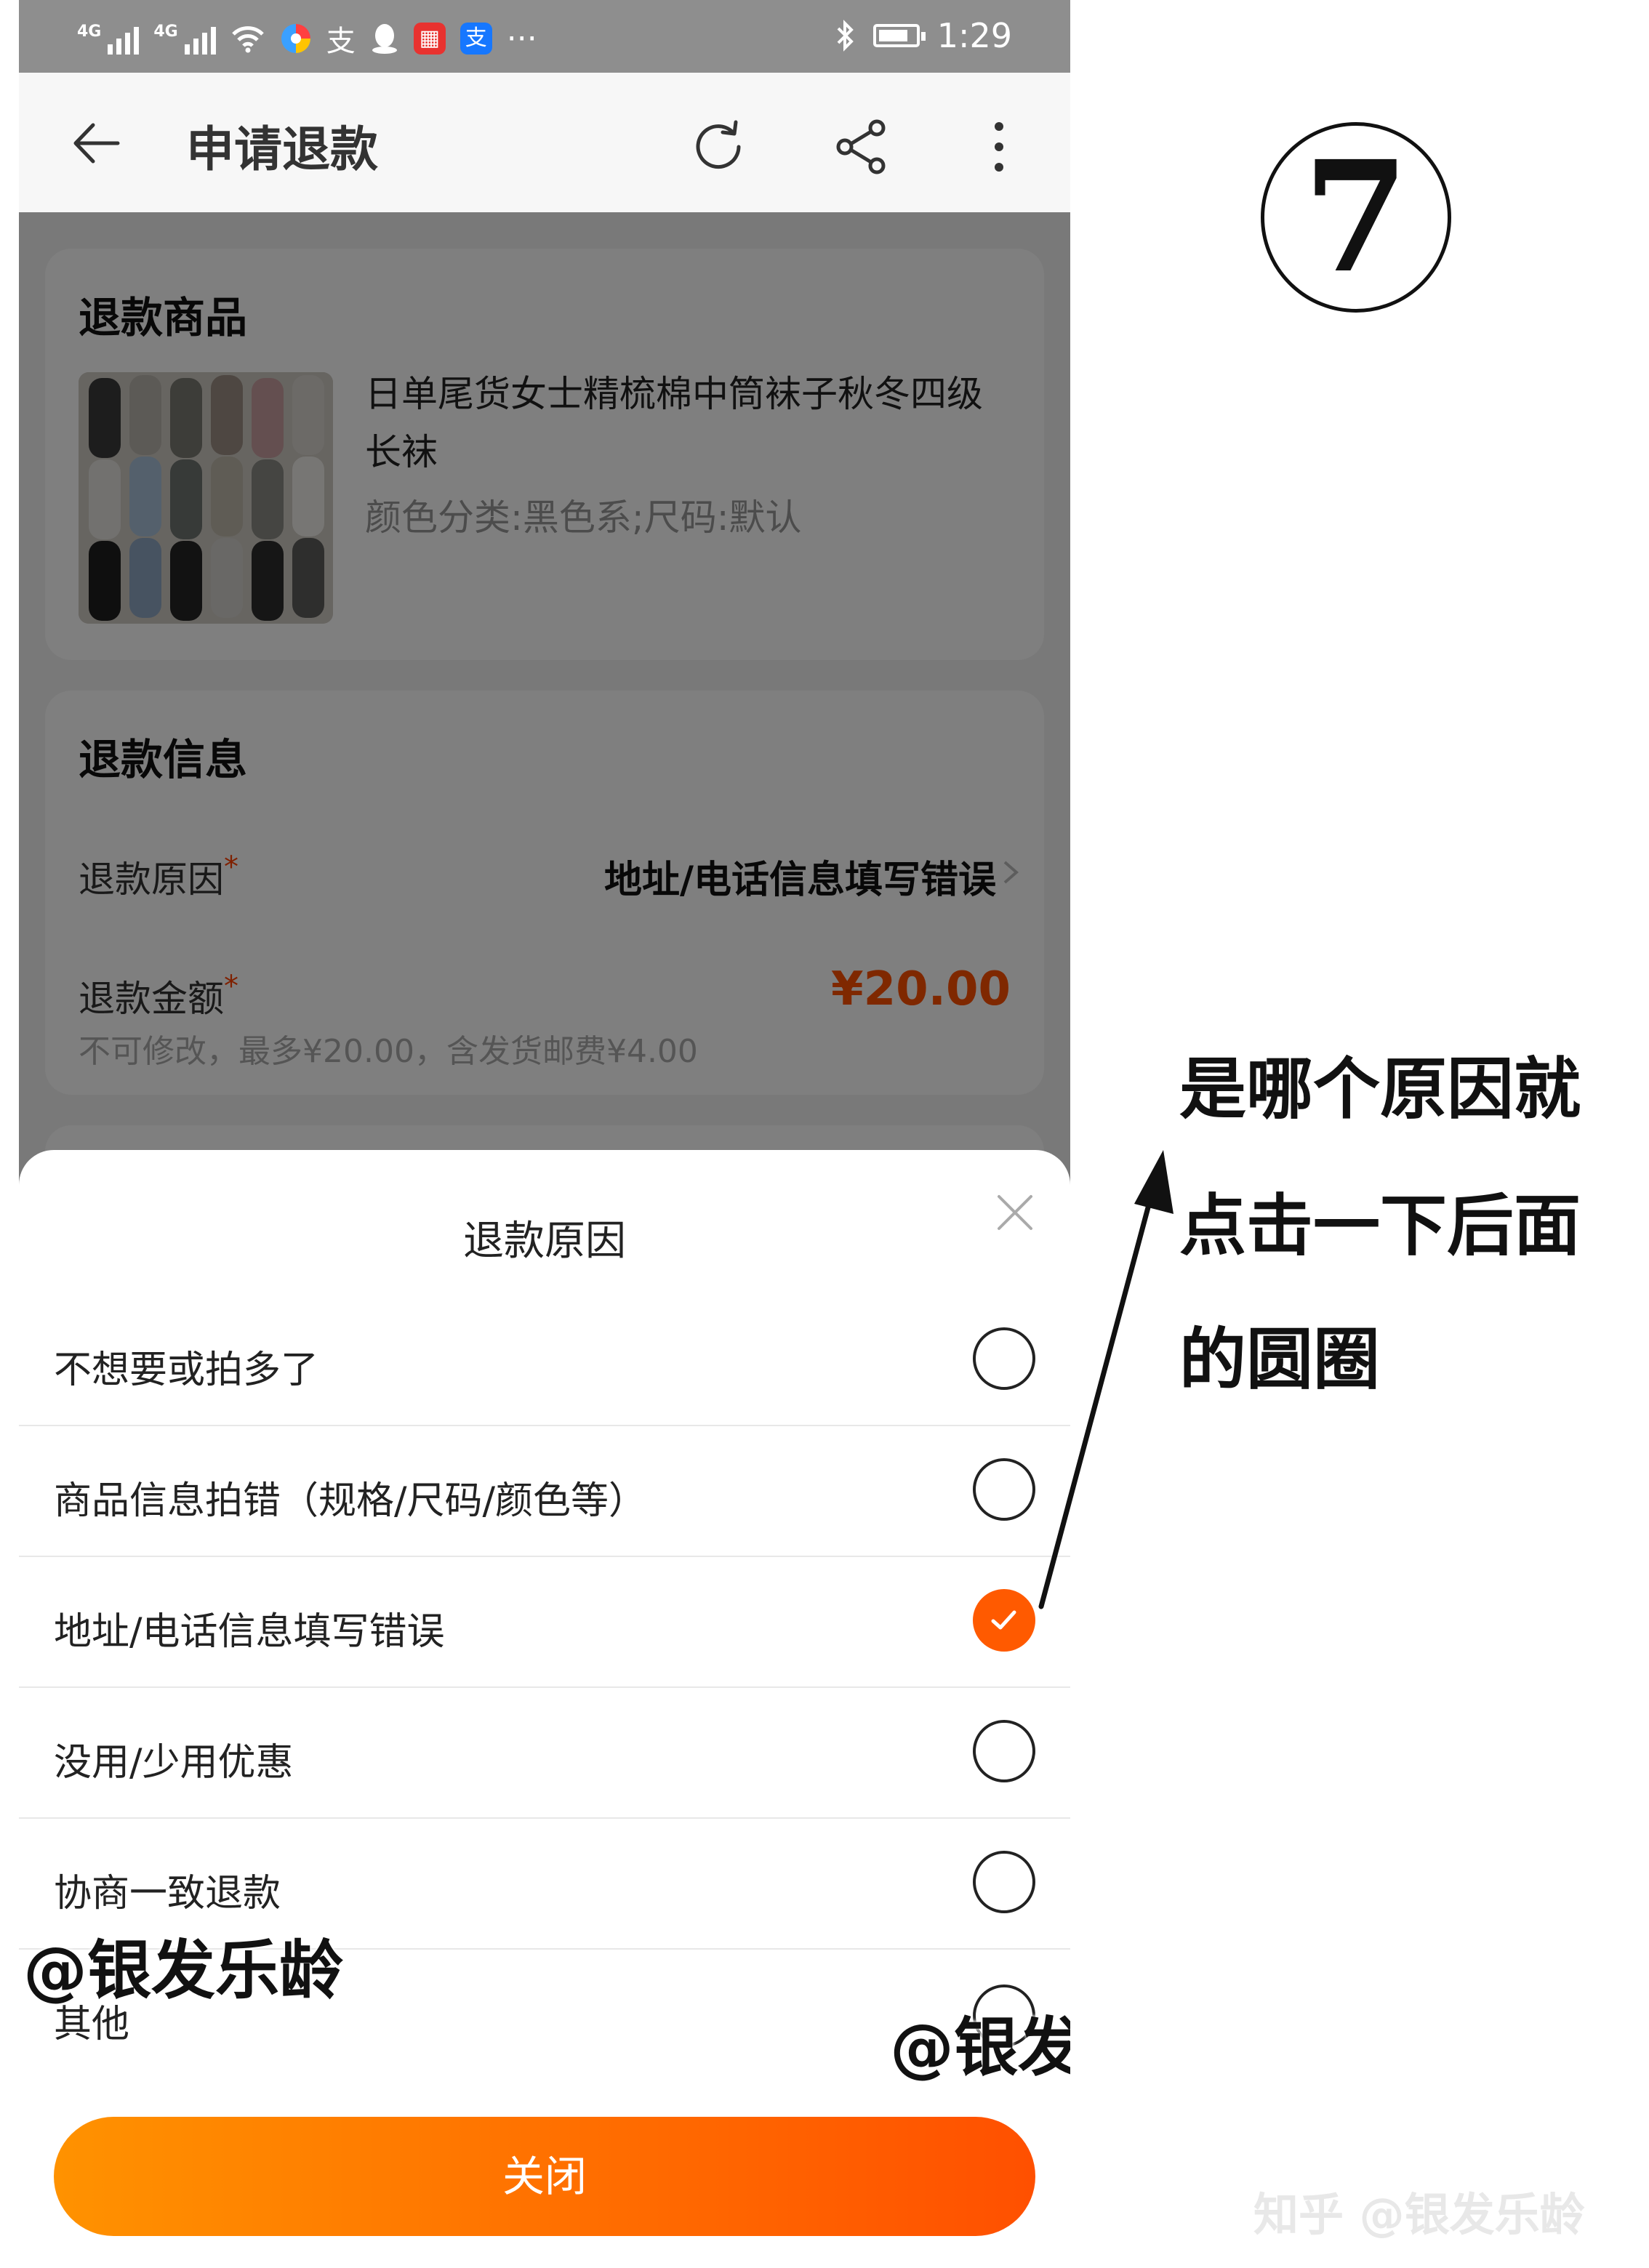  Describe the element at coordinates (476, 39) in the screenshot. I see `alipay-app-icon: 支` at that location.